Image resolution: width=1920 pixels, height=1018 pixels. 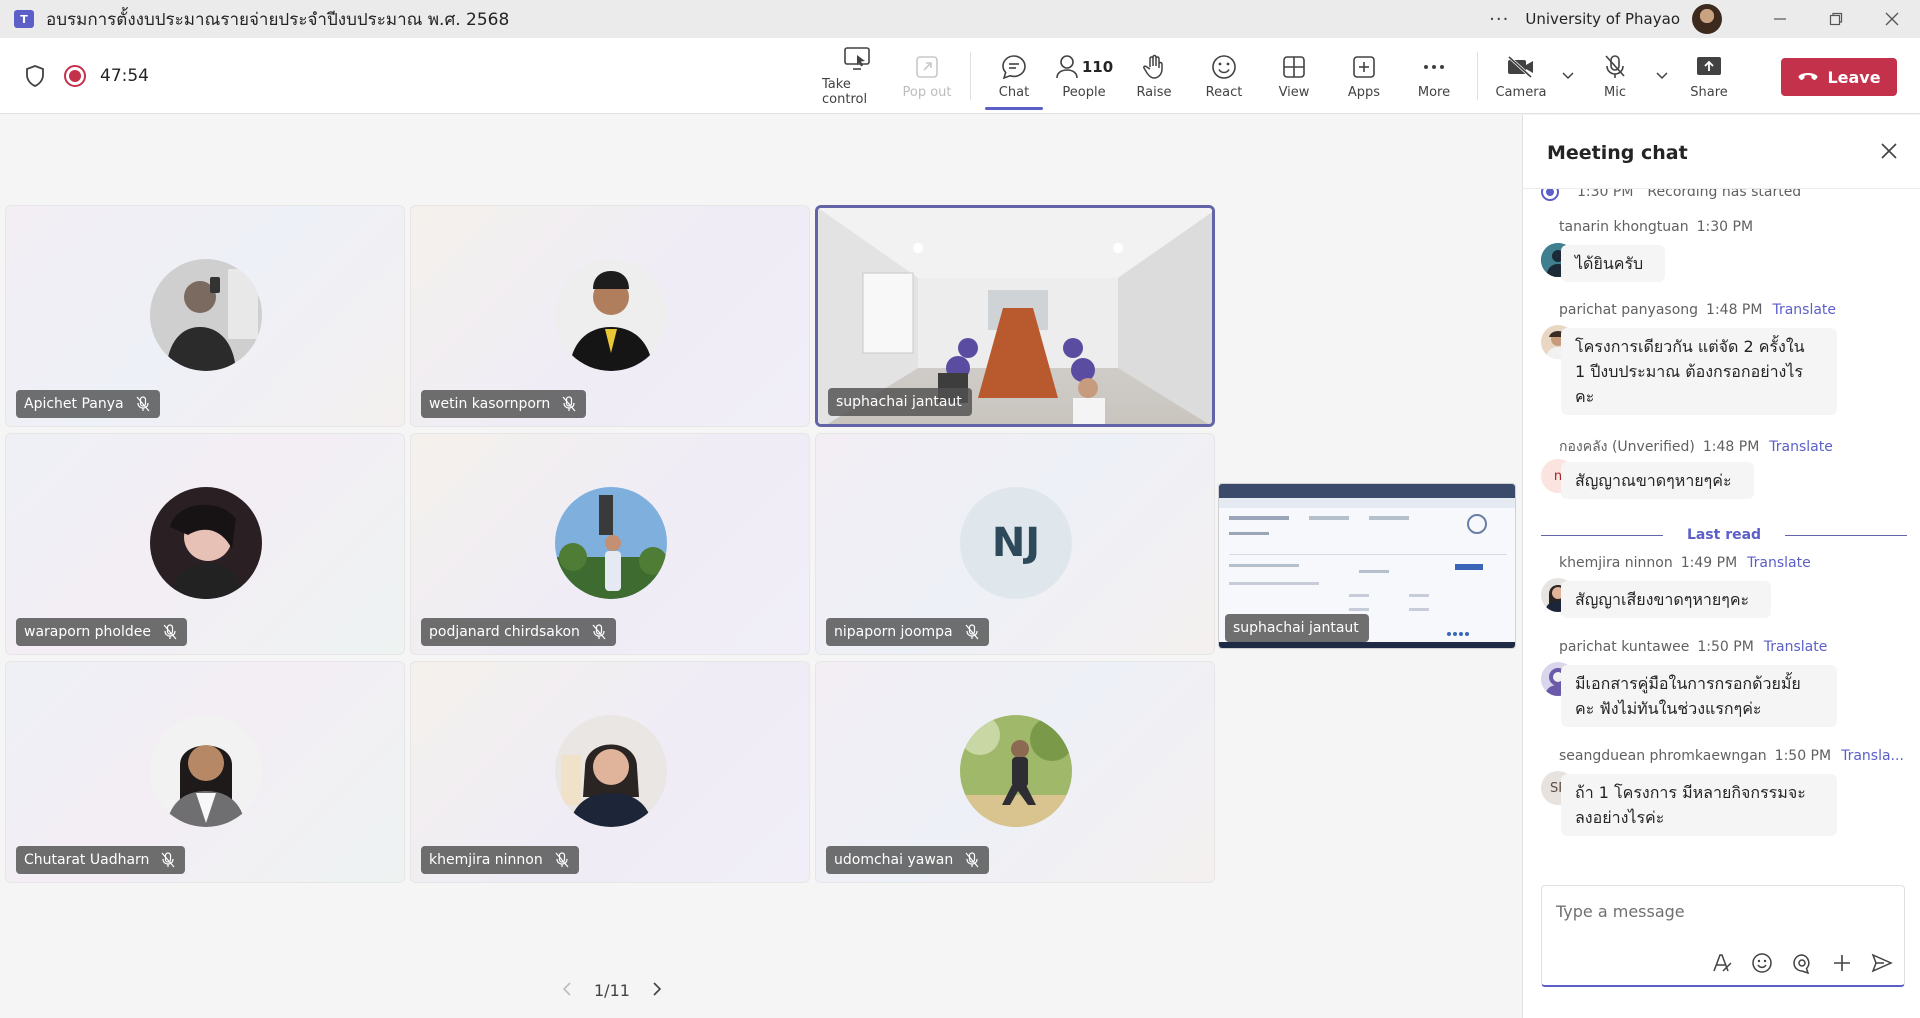 What do you see at coordinates (1014, 67) in the screenshot?
I see `chat-icon` at bounding box center [1014, 67].